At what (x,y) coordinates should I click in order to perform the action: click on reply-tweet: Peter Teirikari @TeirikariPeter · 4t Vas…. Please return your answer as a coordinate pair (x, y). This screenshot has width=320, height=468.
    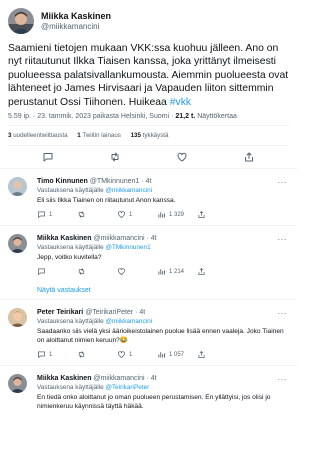
    Looking at the image, I should click on (148, 332).